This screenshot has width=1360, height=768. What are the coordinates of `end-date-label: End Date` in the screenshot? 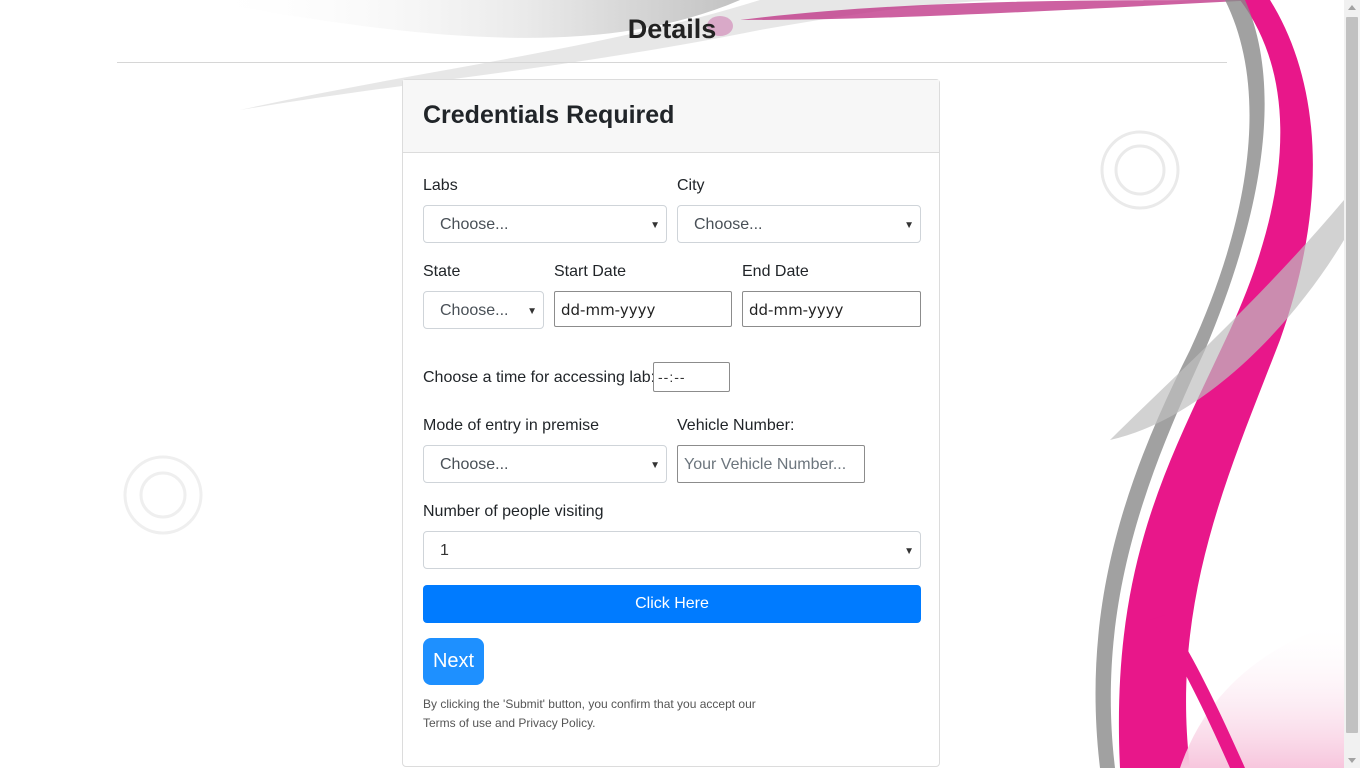 It's located at (775, 271).